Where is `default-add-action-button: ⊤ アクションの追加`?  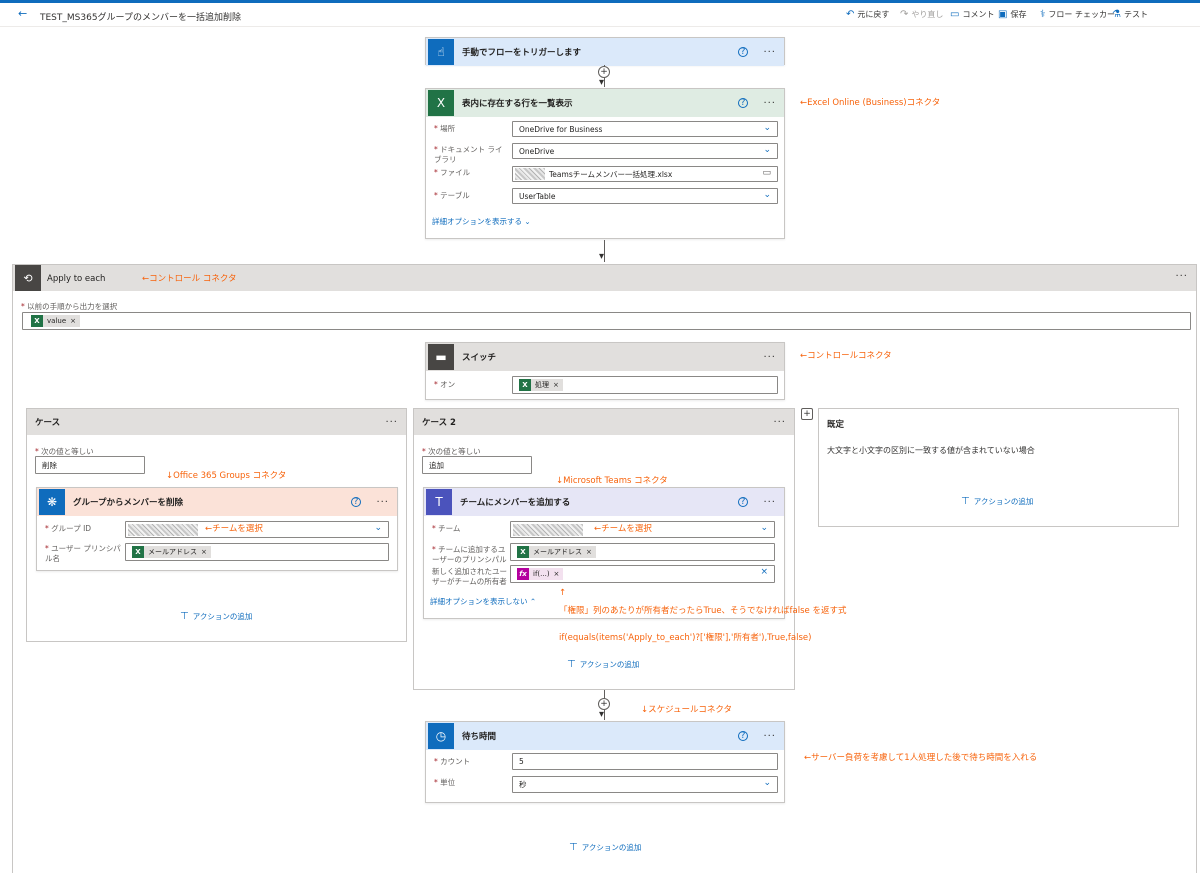
default-add-action-button: ⊤ アクションの追加 is located at coordinates (997, 501).